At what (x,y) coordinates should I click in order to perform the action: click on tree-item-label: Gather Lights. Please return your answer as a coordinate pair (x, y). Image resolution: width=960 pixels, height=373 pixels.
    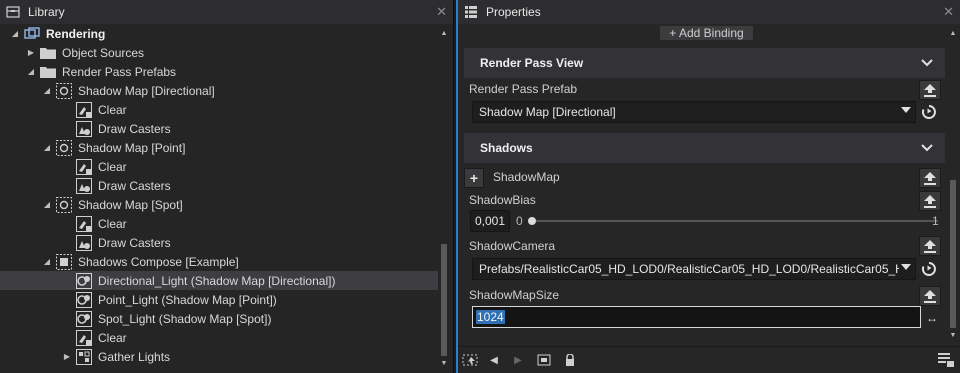
    Looking at the image, I should click on (134, 356).